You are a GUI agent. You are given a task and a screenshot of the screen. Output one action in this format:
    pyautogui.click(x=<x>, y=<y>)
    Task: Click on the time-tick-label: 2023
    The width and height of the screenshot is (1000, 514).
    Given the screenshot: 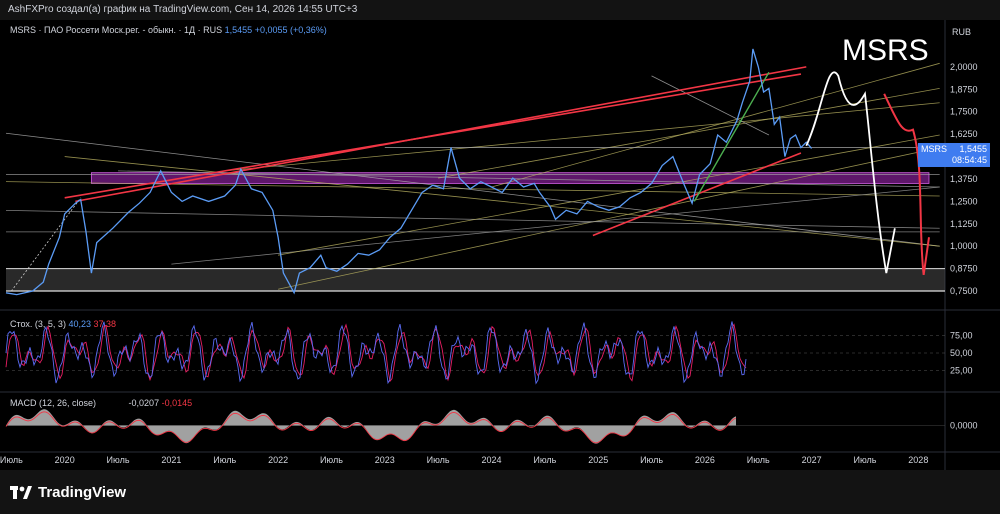 What is the action you would take?
    pyautogui.click(x=385, y=460)
    